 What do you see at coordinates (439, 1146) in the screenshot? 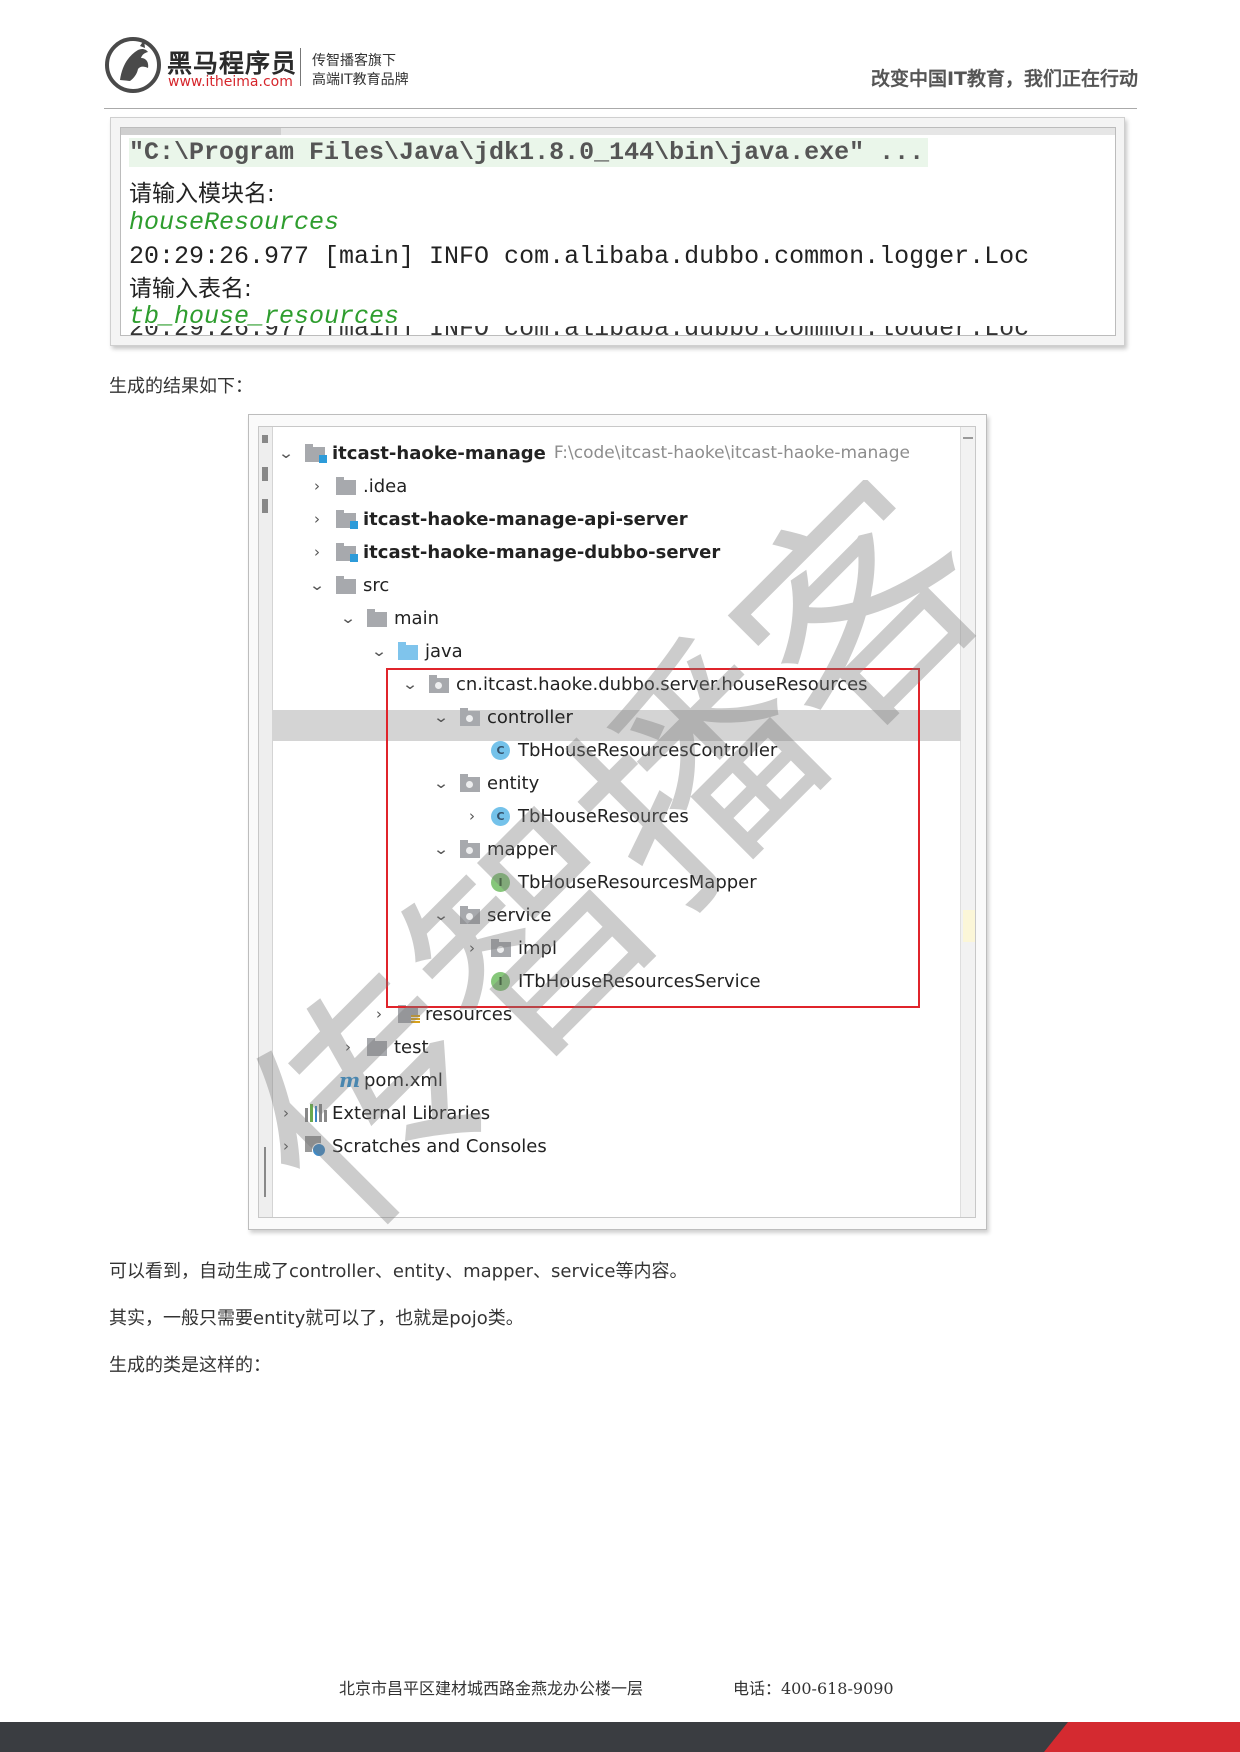
I see `tree-item-label: Scratches and Consoles` at bounding box center [439, 1146].